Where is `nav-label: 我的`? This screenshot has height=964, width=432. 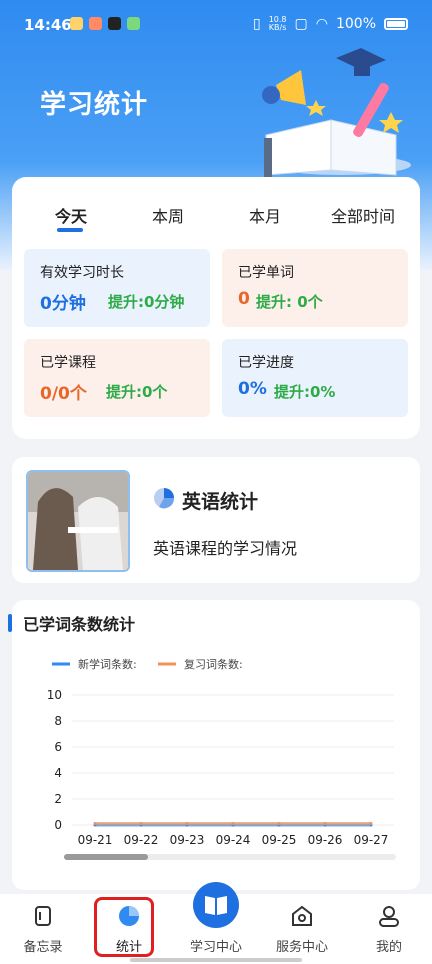 nav-label: 我的 is located at coordinates (388, 947).